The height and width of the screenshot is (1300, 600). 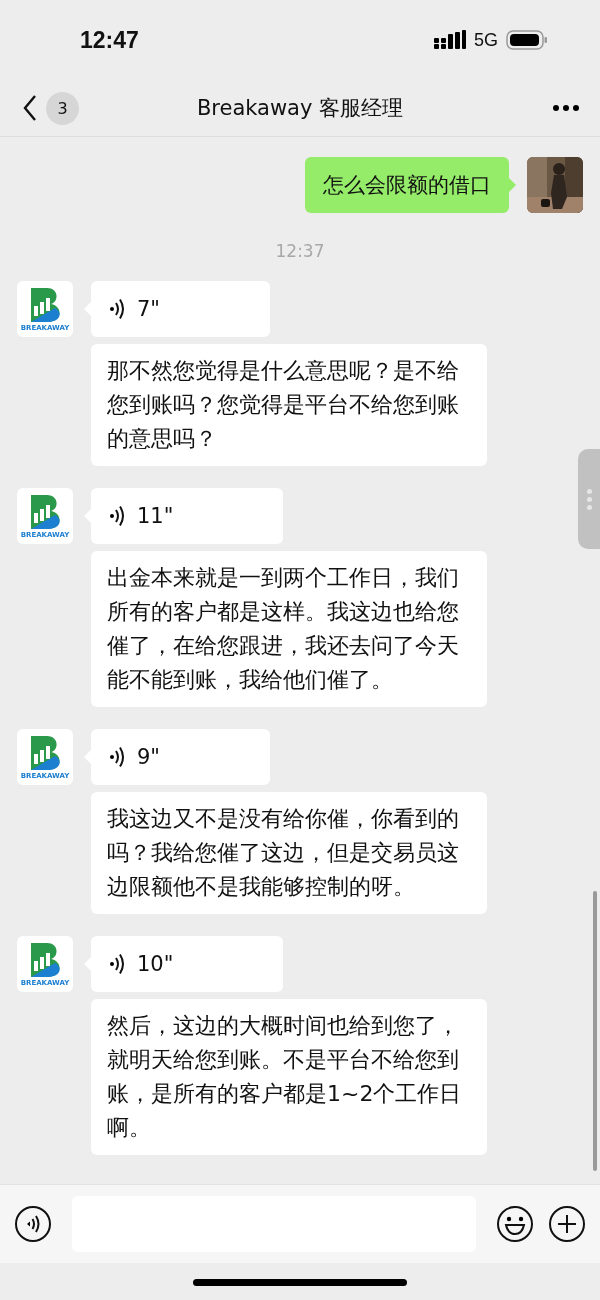 What do you see at coordinates (289, 1077) in the screenshot?
I see `received-message: 然后，这边的大概时间也给到您了，就明天给您到账。不是平台不给您到账，是所有的客户都是1~2个工作日啊。` at bounding box center [289, 1077].